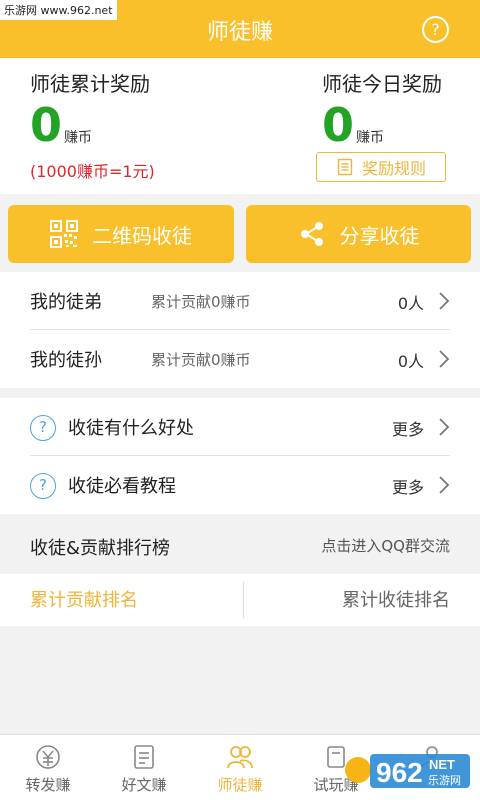 The image size is (480, 800). I want to click on disciples-list: 我的徒弟 累计贡献0赚币 0人 我的徒孙 累计贡献0赚币 0人, so click(240, 330).